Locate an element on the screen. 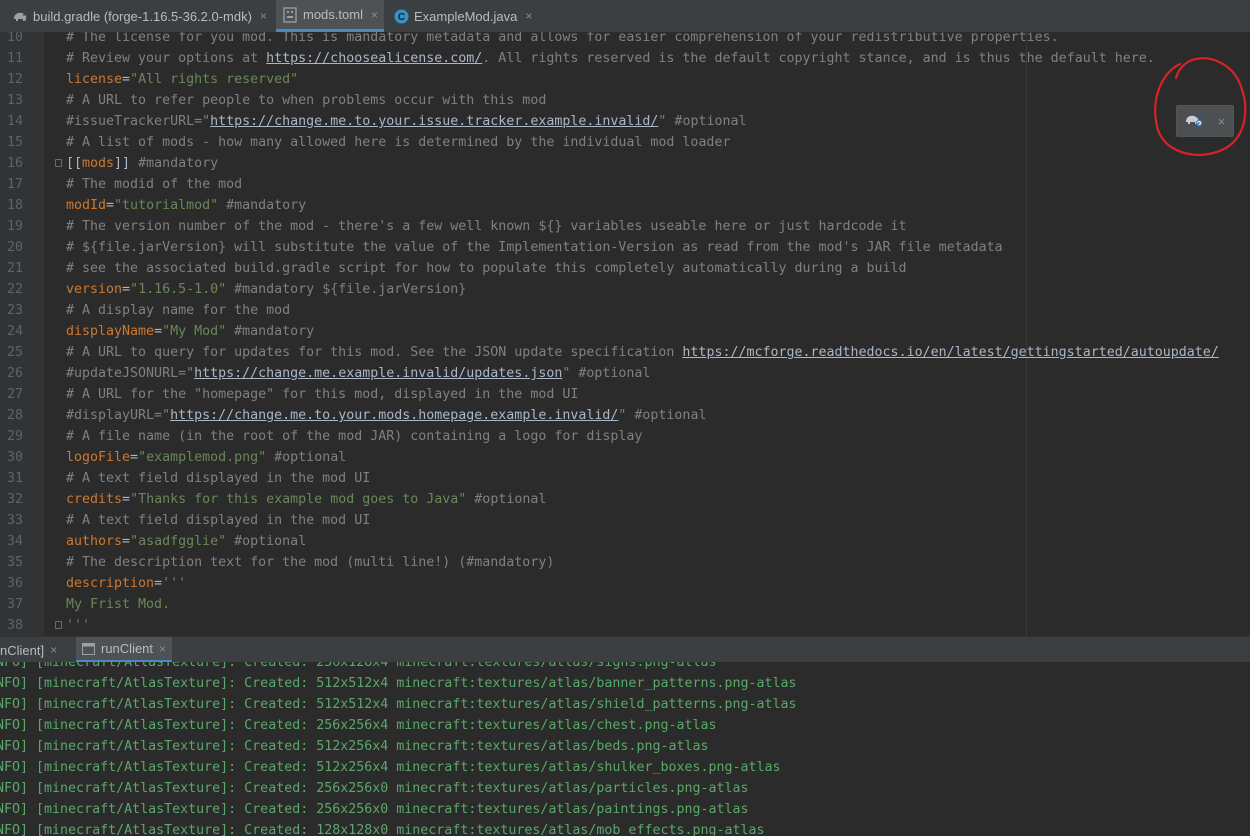 The image size is (1250, 836). code-line: 23 # A display name for the mod is located at coordinates (625, 310).